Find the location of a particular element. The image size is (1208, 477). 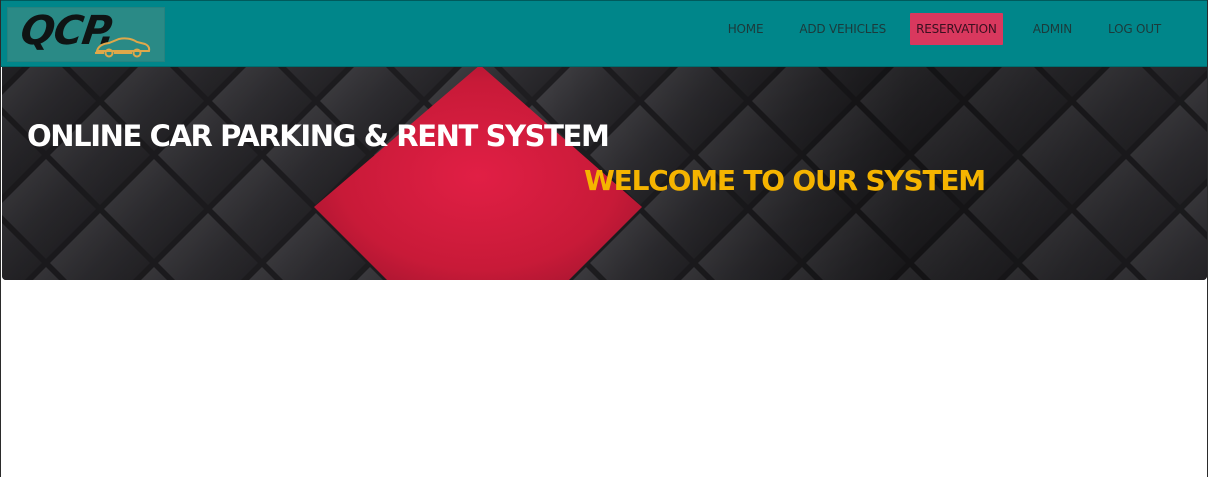

nav-reservation: RESERVATION is located at coordinates (956, 29).